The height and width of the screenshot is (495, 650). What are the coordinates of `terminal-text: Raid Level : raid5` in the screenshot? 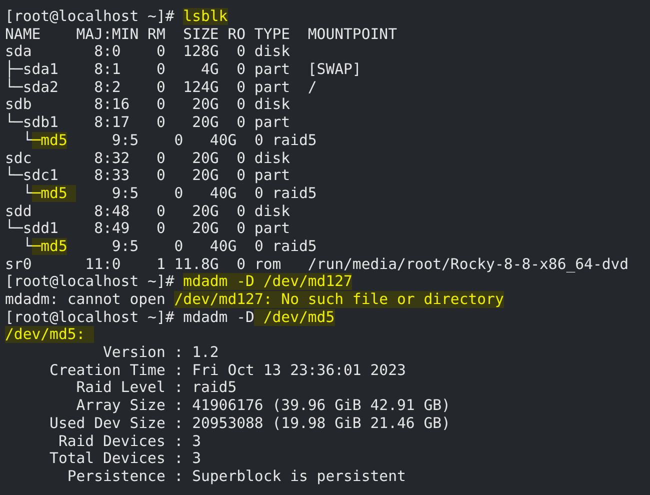 It's located at (156, 387).